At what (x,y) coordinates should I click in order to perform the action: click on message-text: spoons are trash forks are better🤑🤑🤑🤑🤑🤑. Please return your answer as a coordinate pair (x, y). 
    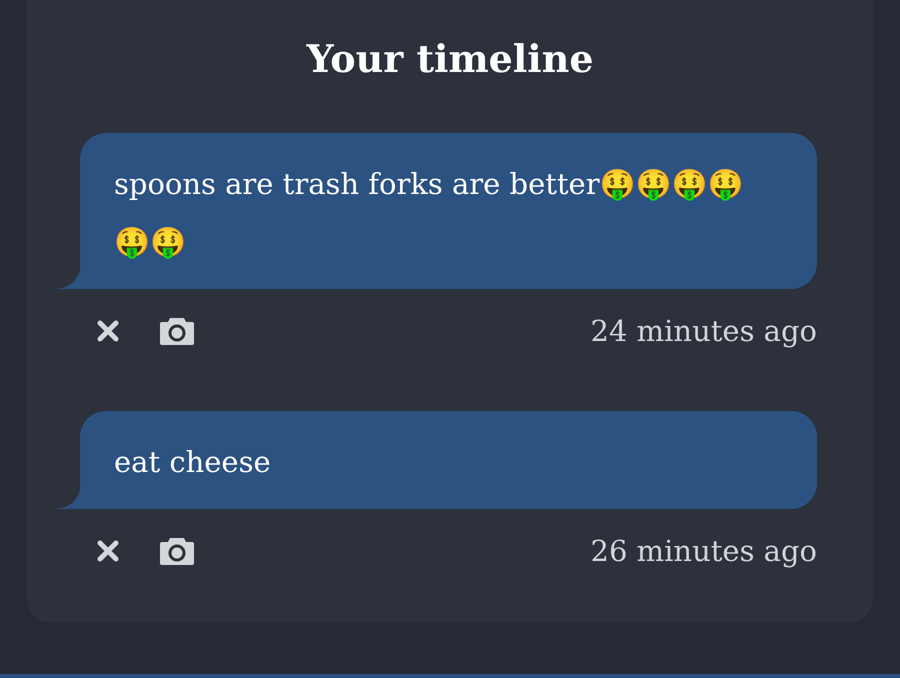
    Looking at the image, I should click on (429, 213).